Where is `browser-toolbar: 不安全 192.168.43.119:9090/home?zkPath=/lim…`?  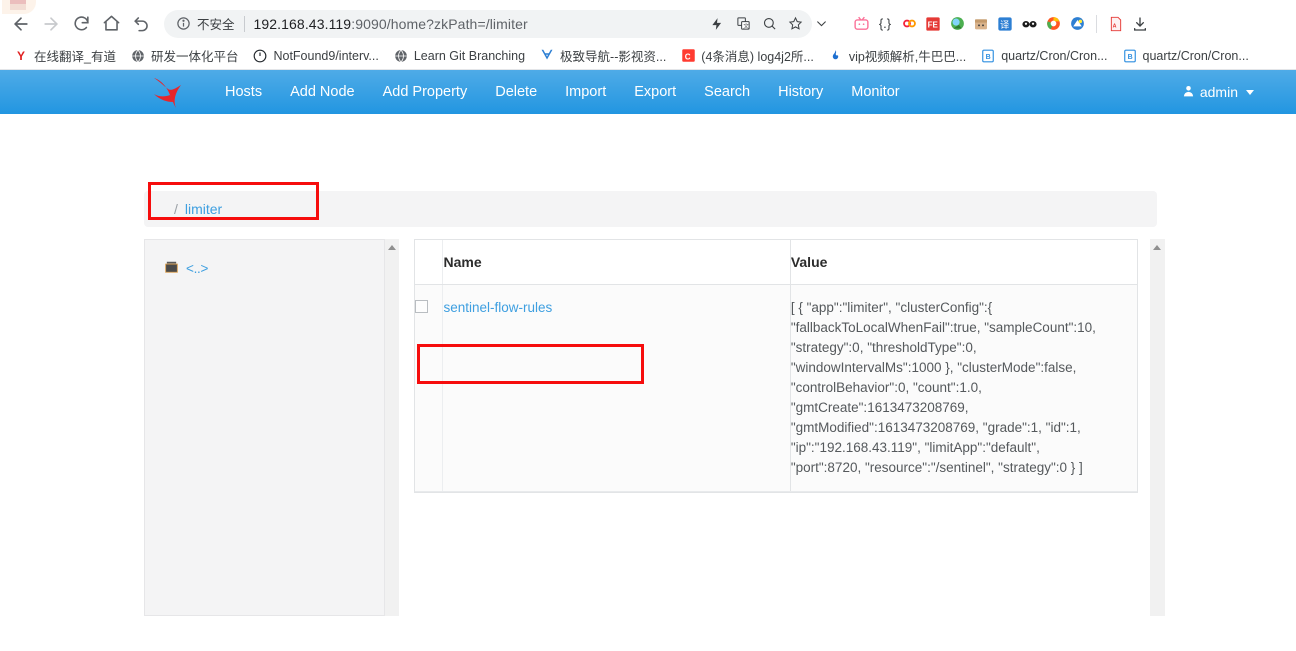
browser-toolbar: 不安全 192.168.43.119:9090/home?zkPath=/lim… is located at coordinates (648, 24).